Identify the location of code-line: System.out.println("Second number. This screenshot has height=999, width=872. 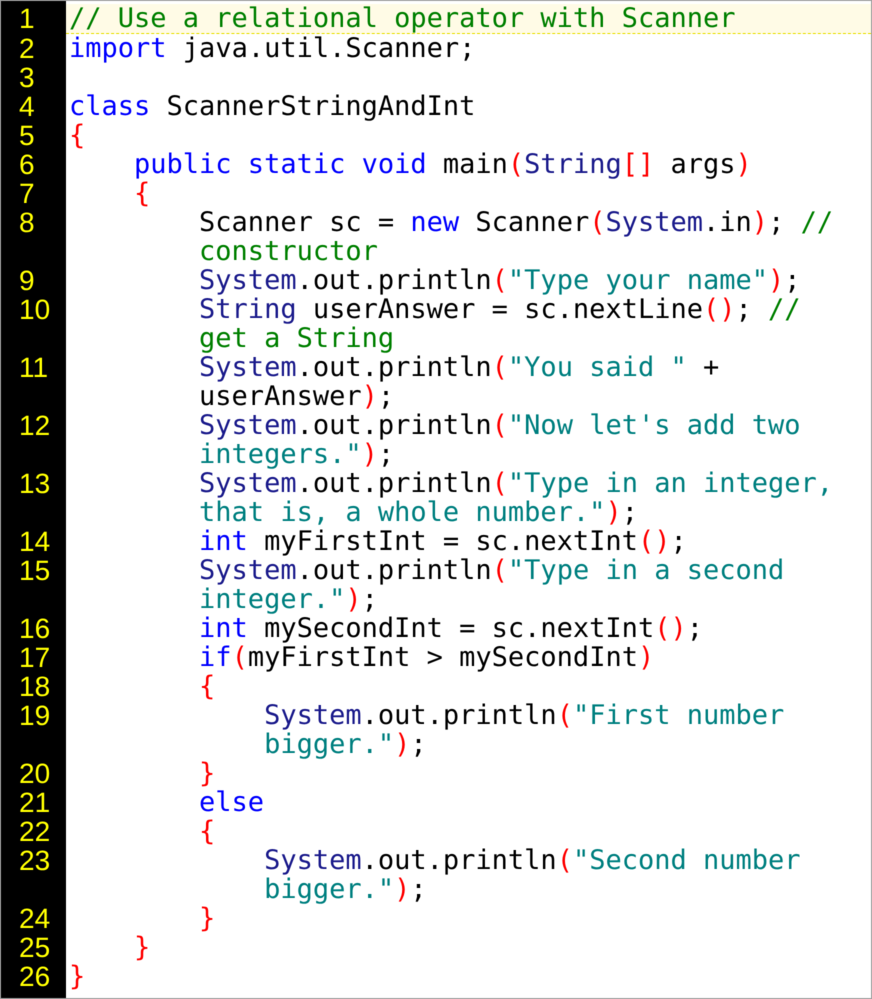
(532, 860).